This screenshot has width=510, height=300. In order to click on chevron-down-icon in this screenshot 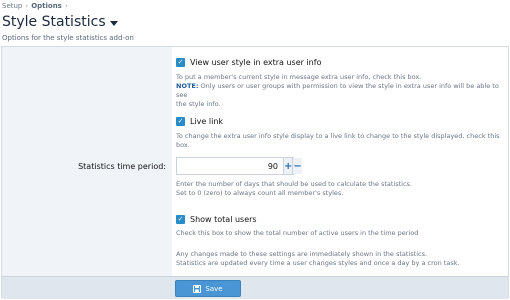, I will do `click(113, 23)`.